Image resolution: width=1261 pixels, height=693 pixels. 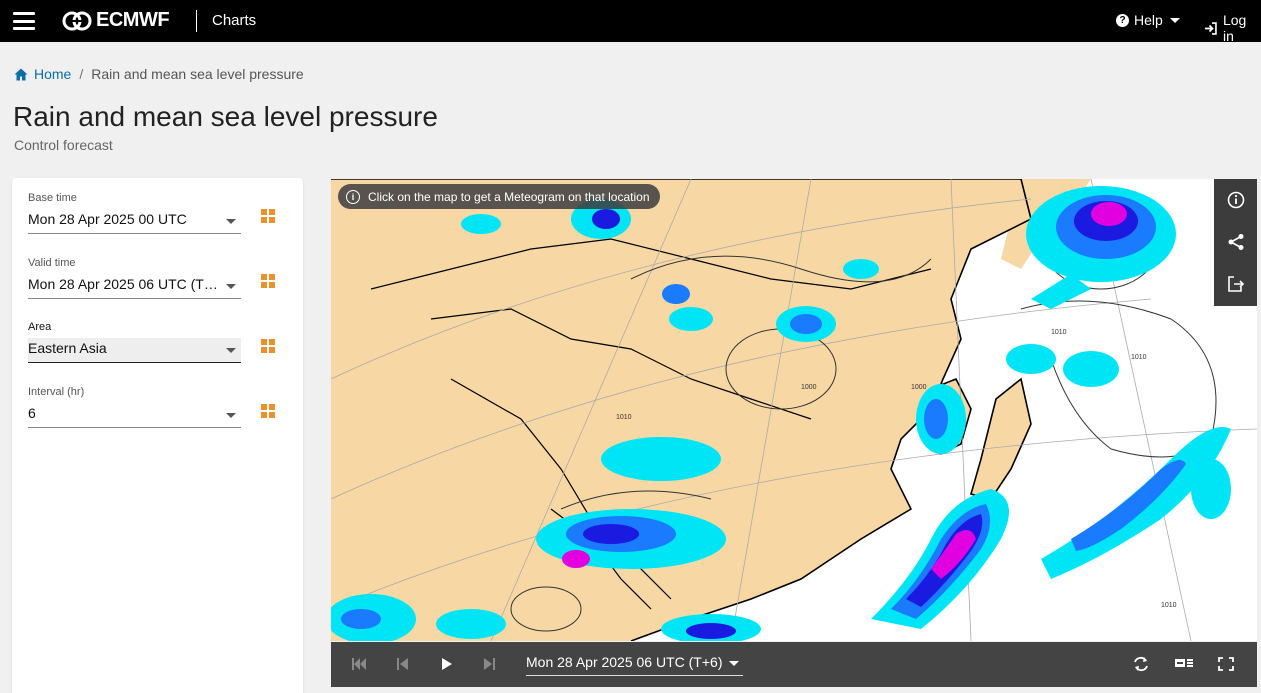 I want to click on logo-mark-icon, so click(x=77, y=20).